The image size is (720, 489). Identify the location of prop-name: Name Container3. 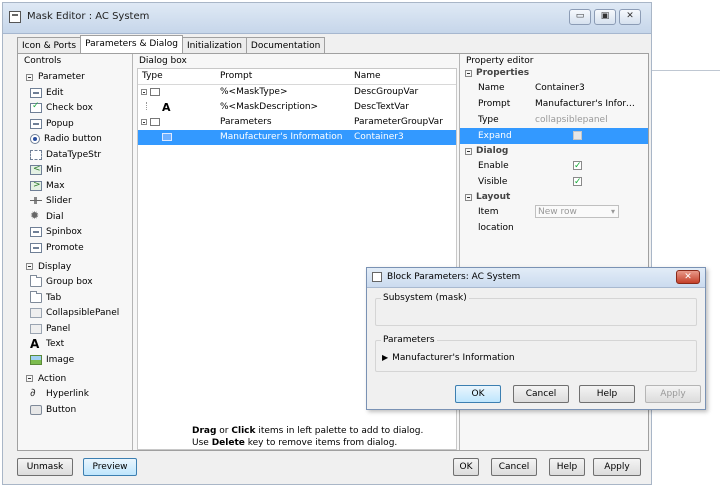
(554, 88).